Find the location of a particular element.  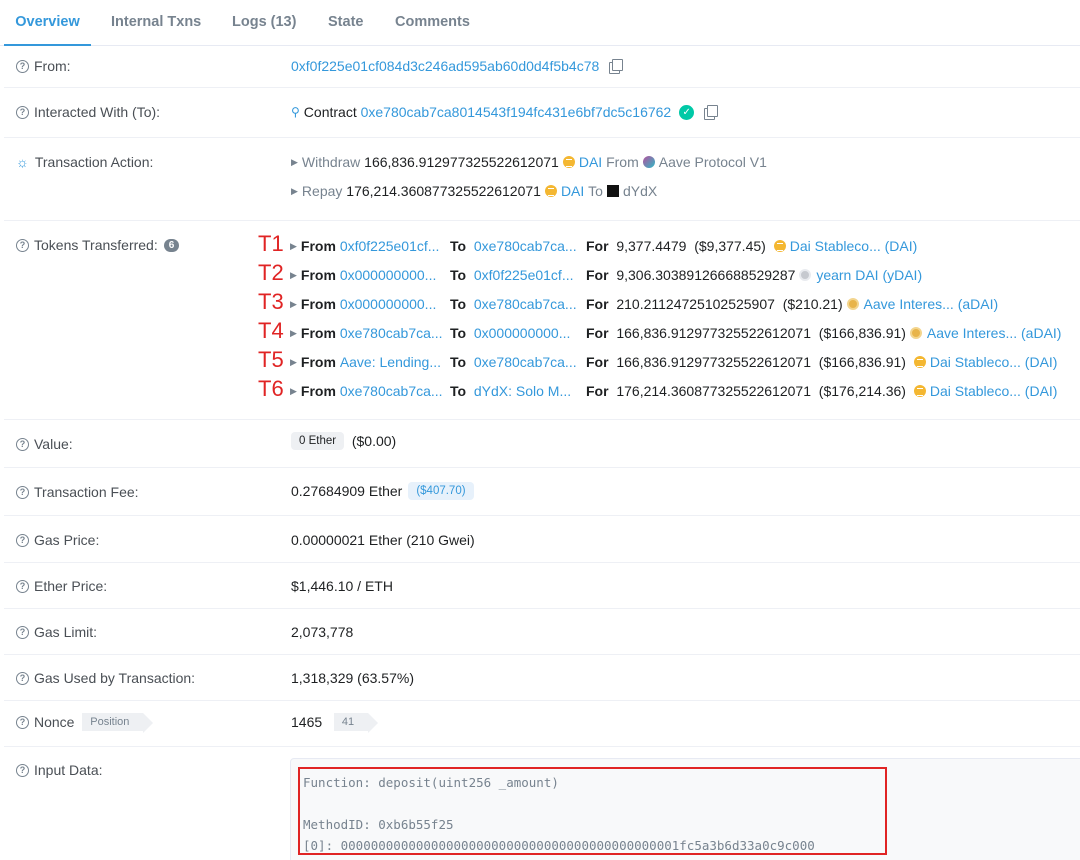

interacted-label: Interacted With (To): is located at coordinates (97, 112).